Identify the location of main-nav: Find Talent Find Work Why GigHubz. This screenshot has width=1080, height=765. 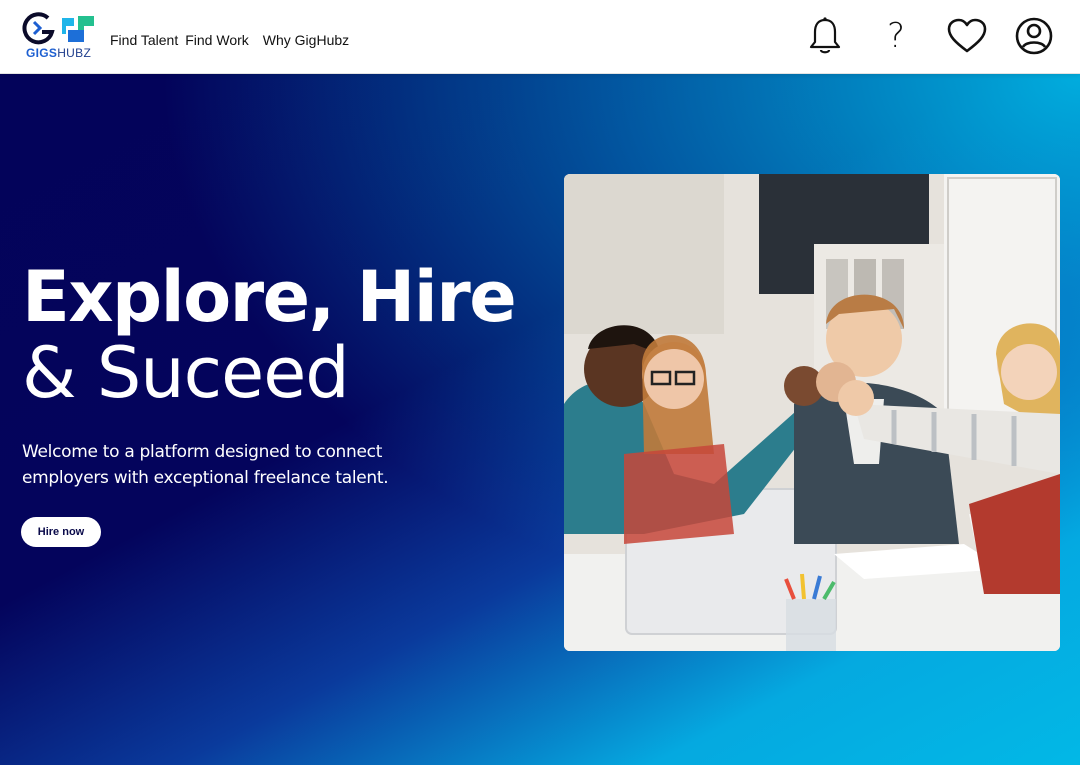
(229, 40).